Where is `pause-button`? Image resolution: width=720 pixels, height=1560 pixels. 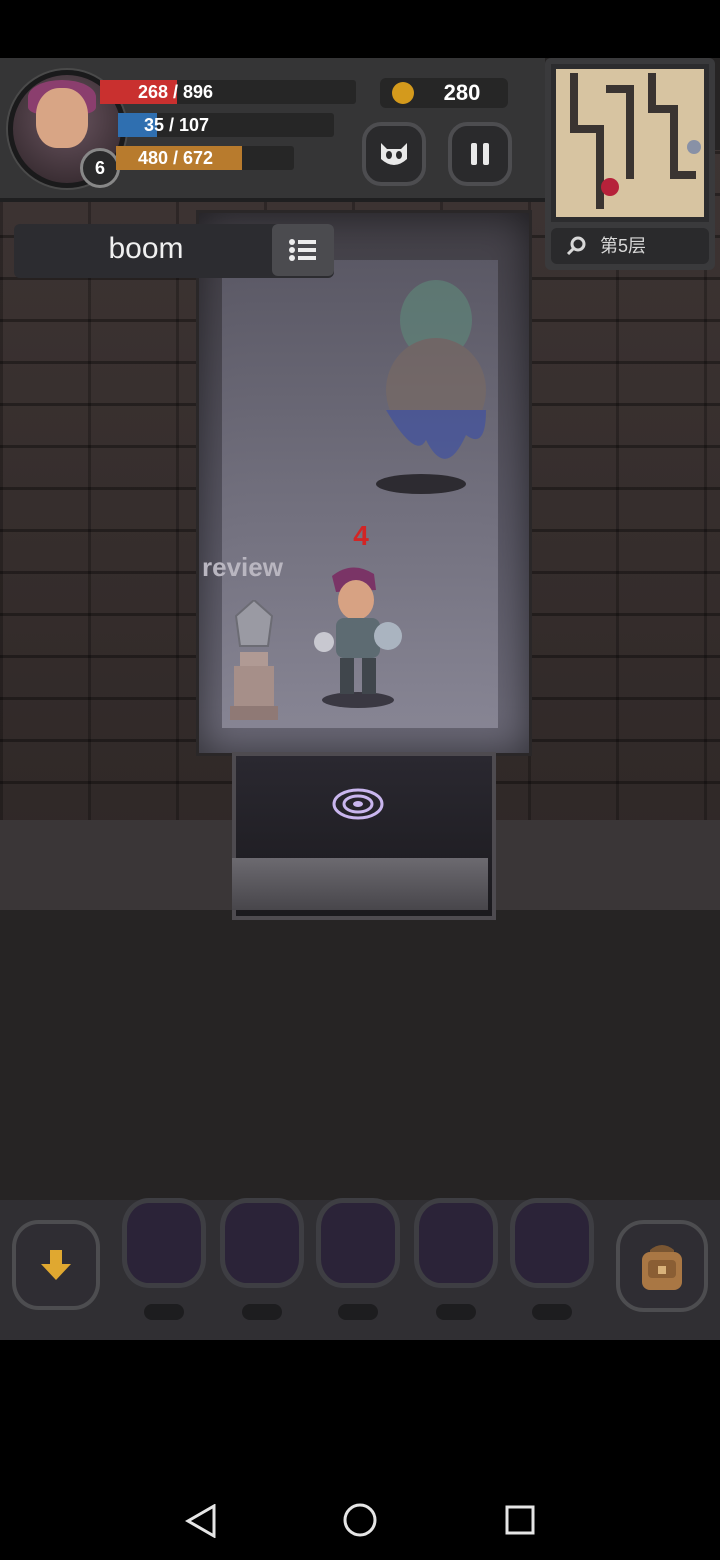
pause-button is located at coordinates (480, 154).